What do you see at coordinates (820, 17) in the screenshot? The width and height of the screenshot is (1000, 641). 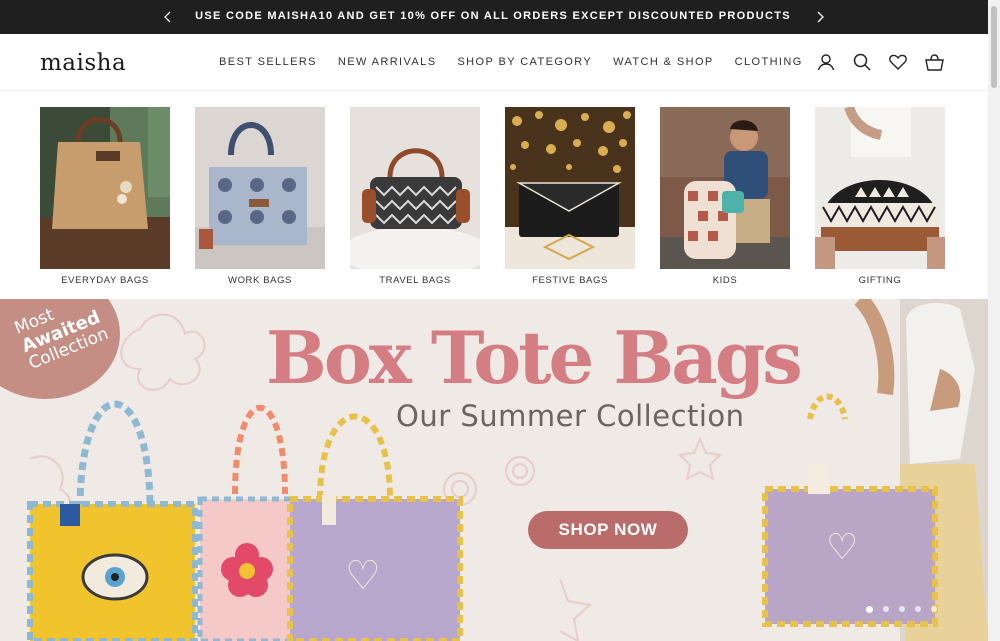 I see `chevron-right-icon` at bounding box center [820, 17].